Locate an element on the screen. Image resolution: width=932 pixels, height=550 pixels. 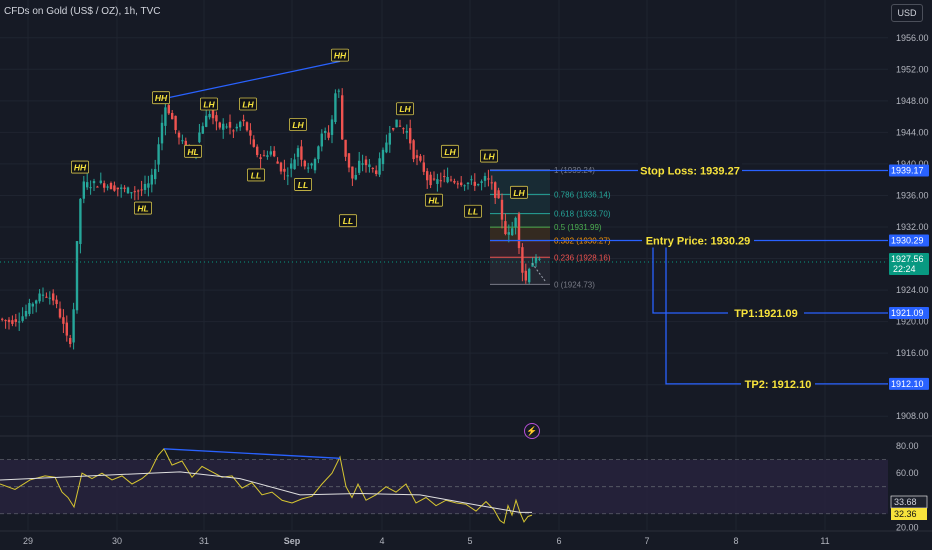
price-axis-tag-label: 1930.29 is located at coordinates (907, 240).